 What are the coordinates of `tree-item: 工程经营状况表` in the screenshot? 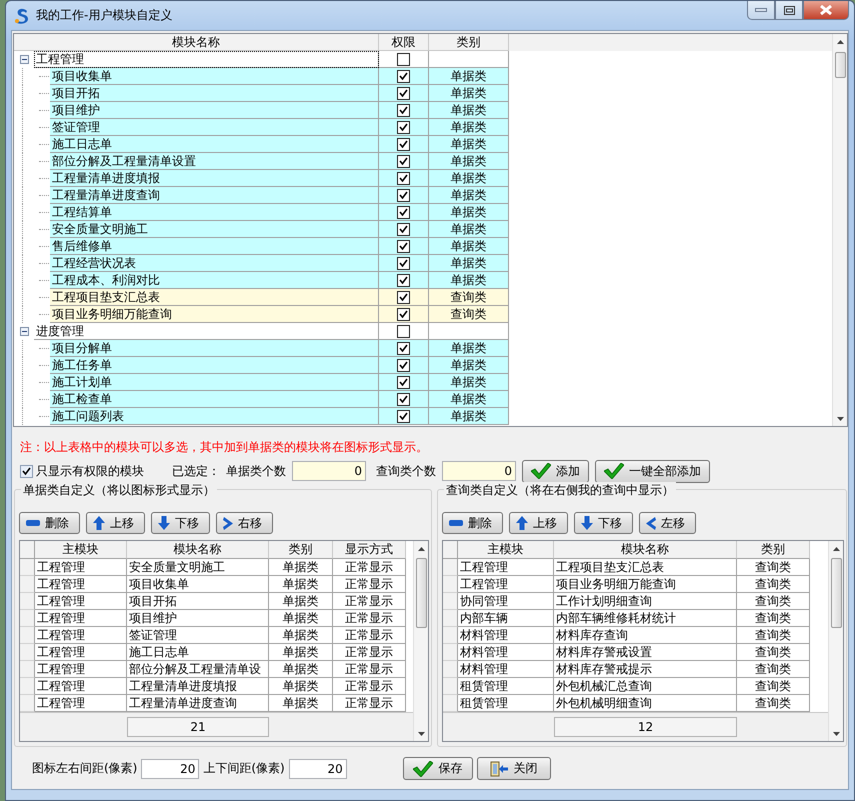 It's located at (214, 263).